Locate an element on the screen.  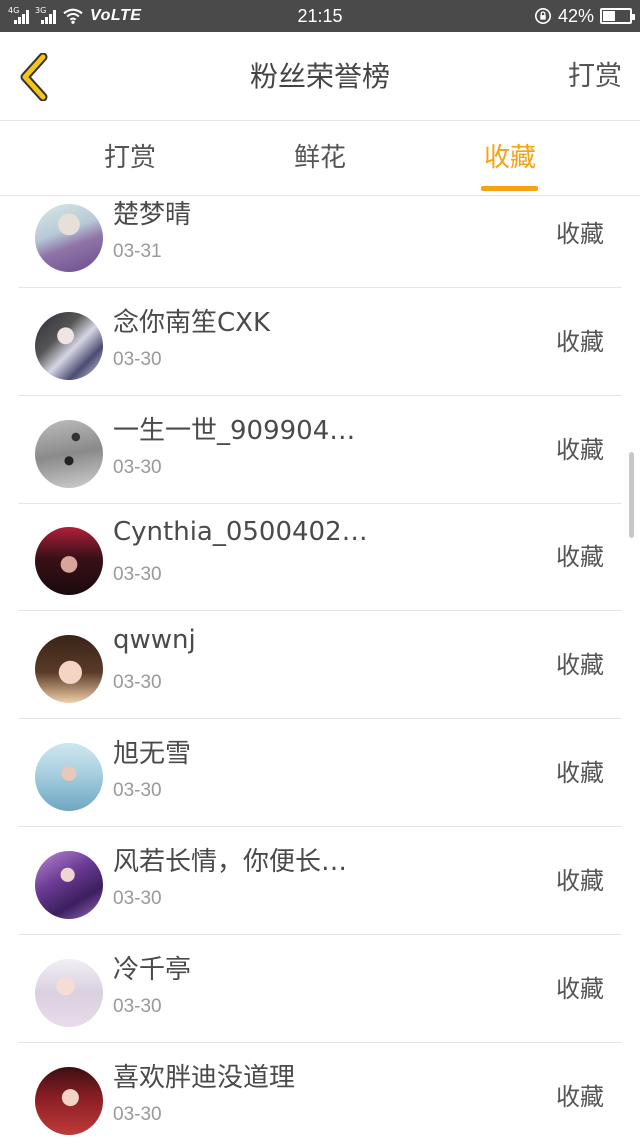
list-item: 喜欢胖迪没道理 03-30 收藏 is located at coordinates (320, 1090).